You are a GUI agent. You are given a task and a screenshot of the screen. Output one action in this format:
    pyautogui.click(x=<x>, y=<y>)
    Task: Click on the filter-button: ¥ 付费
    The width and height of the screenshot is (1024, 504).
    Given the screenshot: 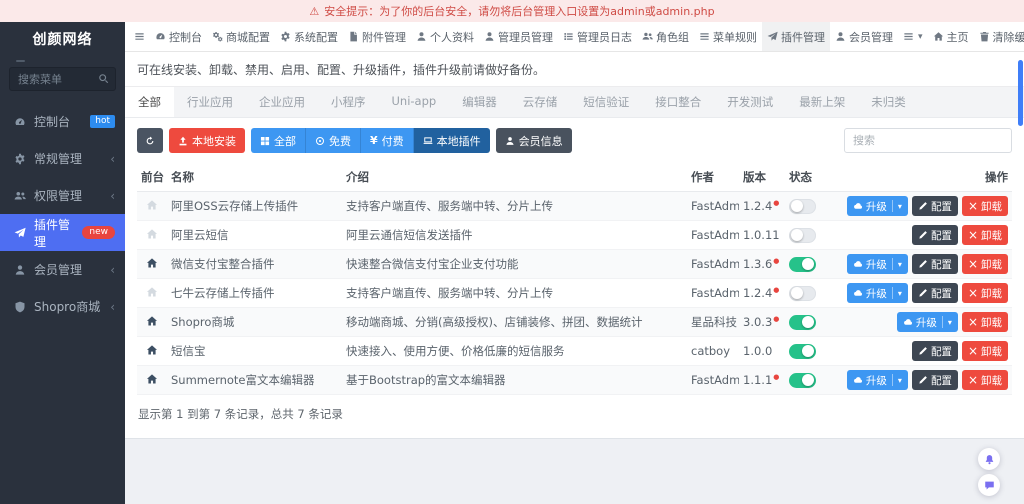 What is the action you would take?
    pyautogui.click(x=387, y=140)
    